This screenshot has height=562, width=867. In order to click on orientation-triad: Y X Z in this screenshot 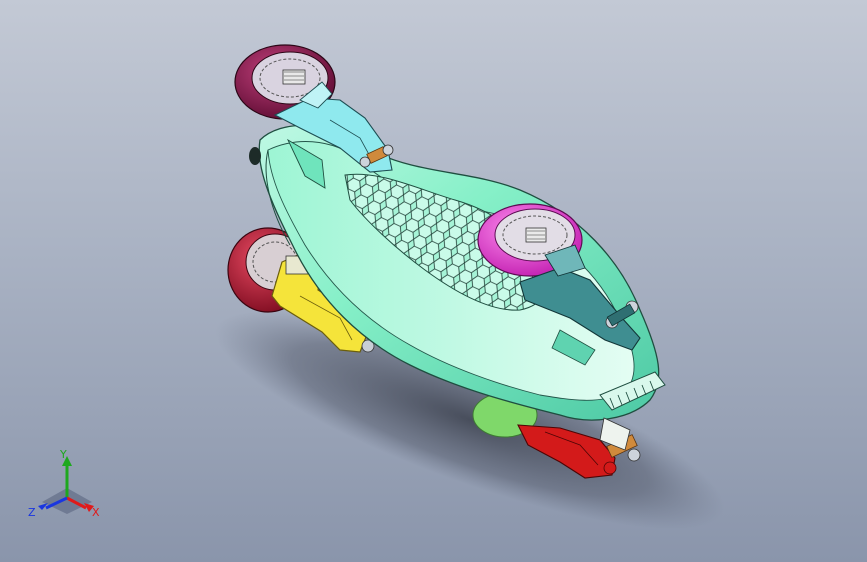, I will do `click(67, 488)`.